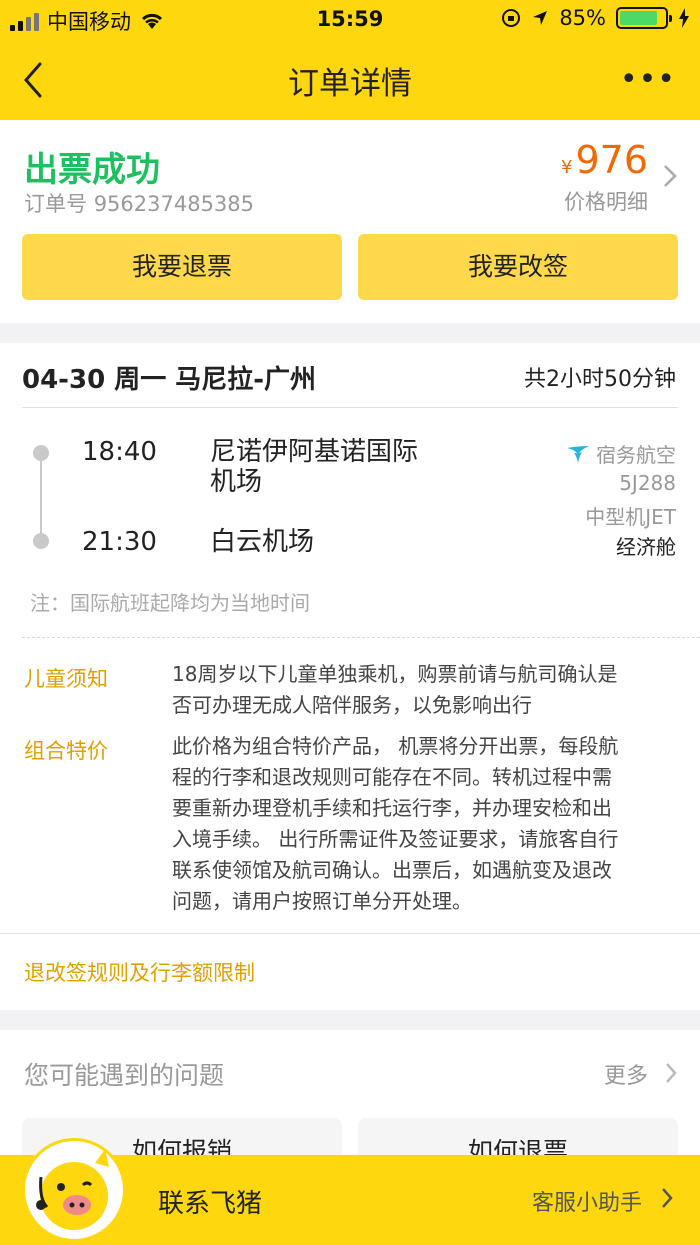  Describe the element at coordinates (66, 679) in the screenshot. I see `child-notice-label: 儿童须知` at that location.